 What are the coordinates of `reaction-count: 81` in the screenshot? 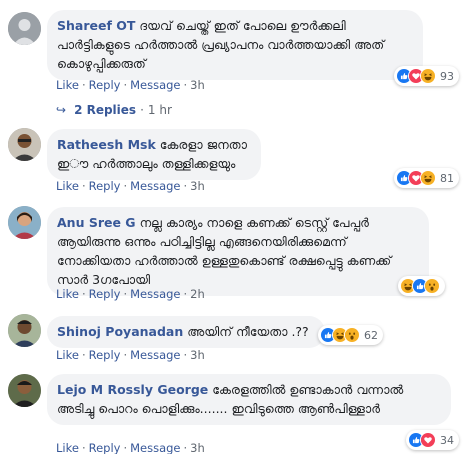 It's located at (447, 178).